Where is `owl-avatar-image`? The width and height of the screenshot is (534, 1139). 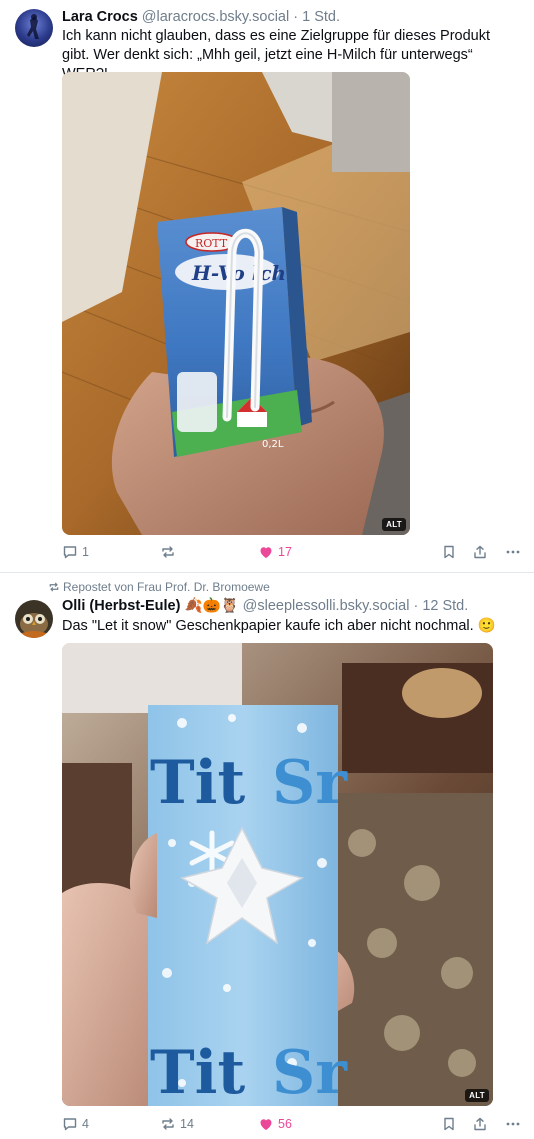 owl-avatar-image is located at coordinates (34, 619).